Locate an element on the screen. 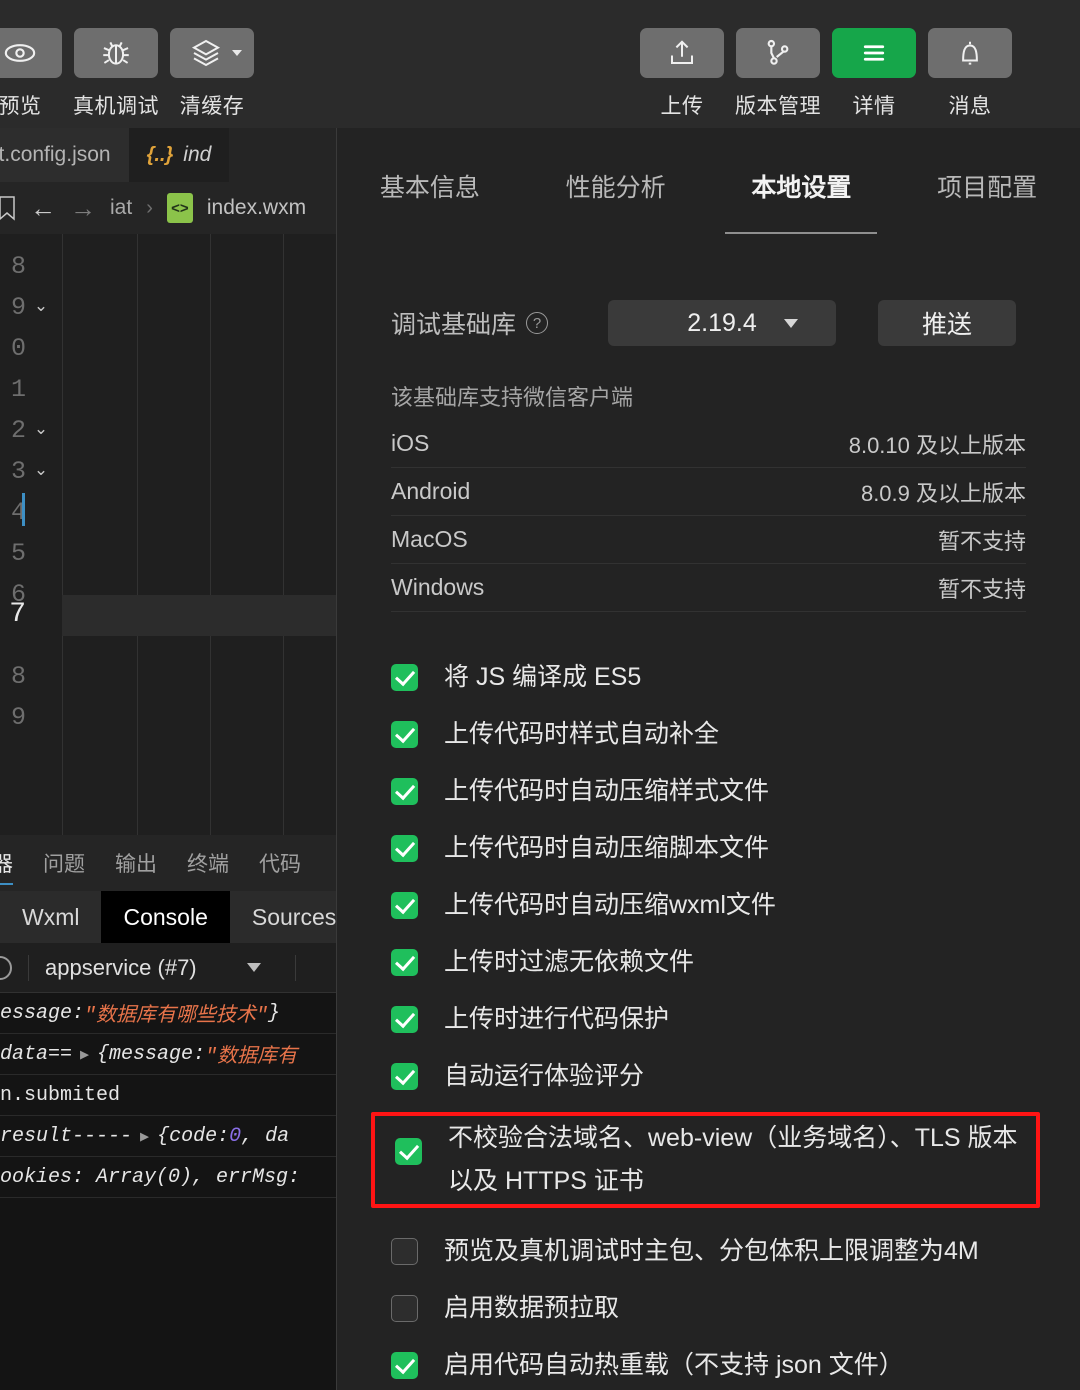 Image resolution: width=1080 pixels, height=1390 pixels. preview-button: 预览 is located at coordinates (31, 74).